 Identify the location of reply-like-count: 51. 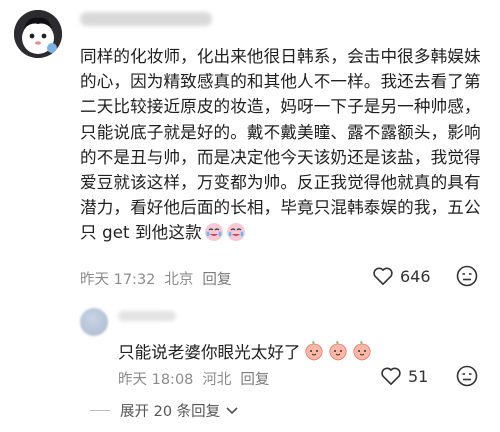
(418, 376).